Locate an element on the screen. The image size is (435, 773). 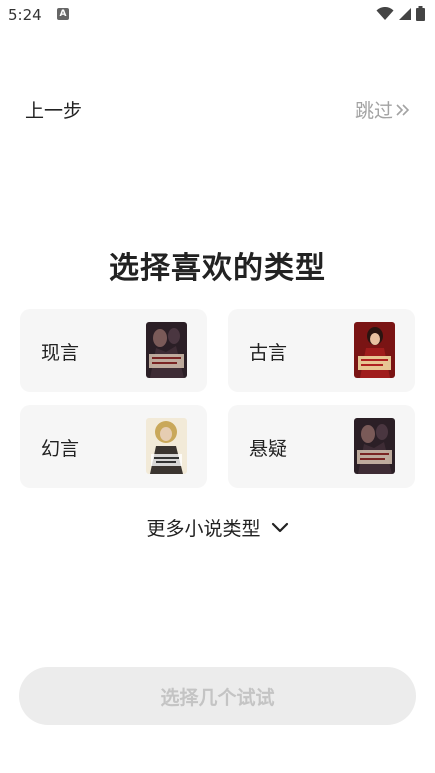
status-time: 5:24 is located at coordinates (25, 15).